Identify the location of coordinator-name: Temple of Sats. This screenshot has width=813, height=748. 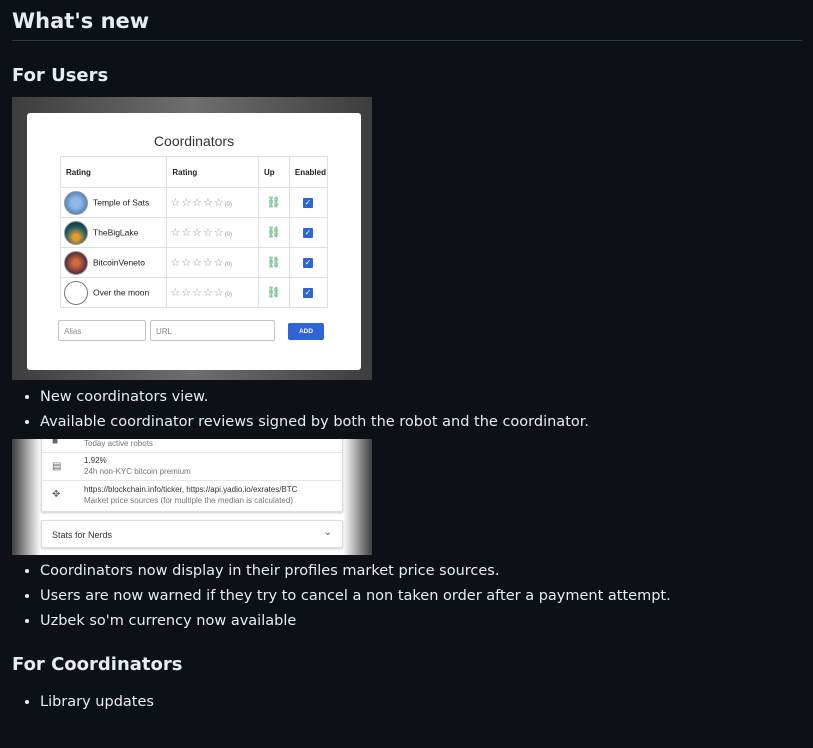
(121, 201).